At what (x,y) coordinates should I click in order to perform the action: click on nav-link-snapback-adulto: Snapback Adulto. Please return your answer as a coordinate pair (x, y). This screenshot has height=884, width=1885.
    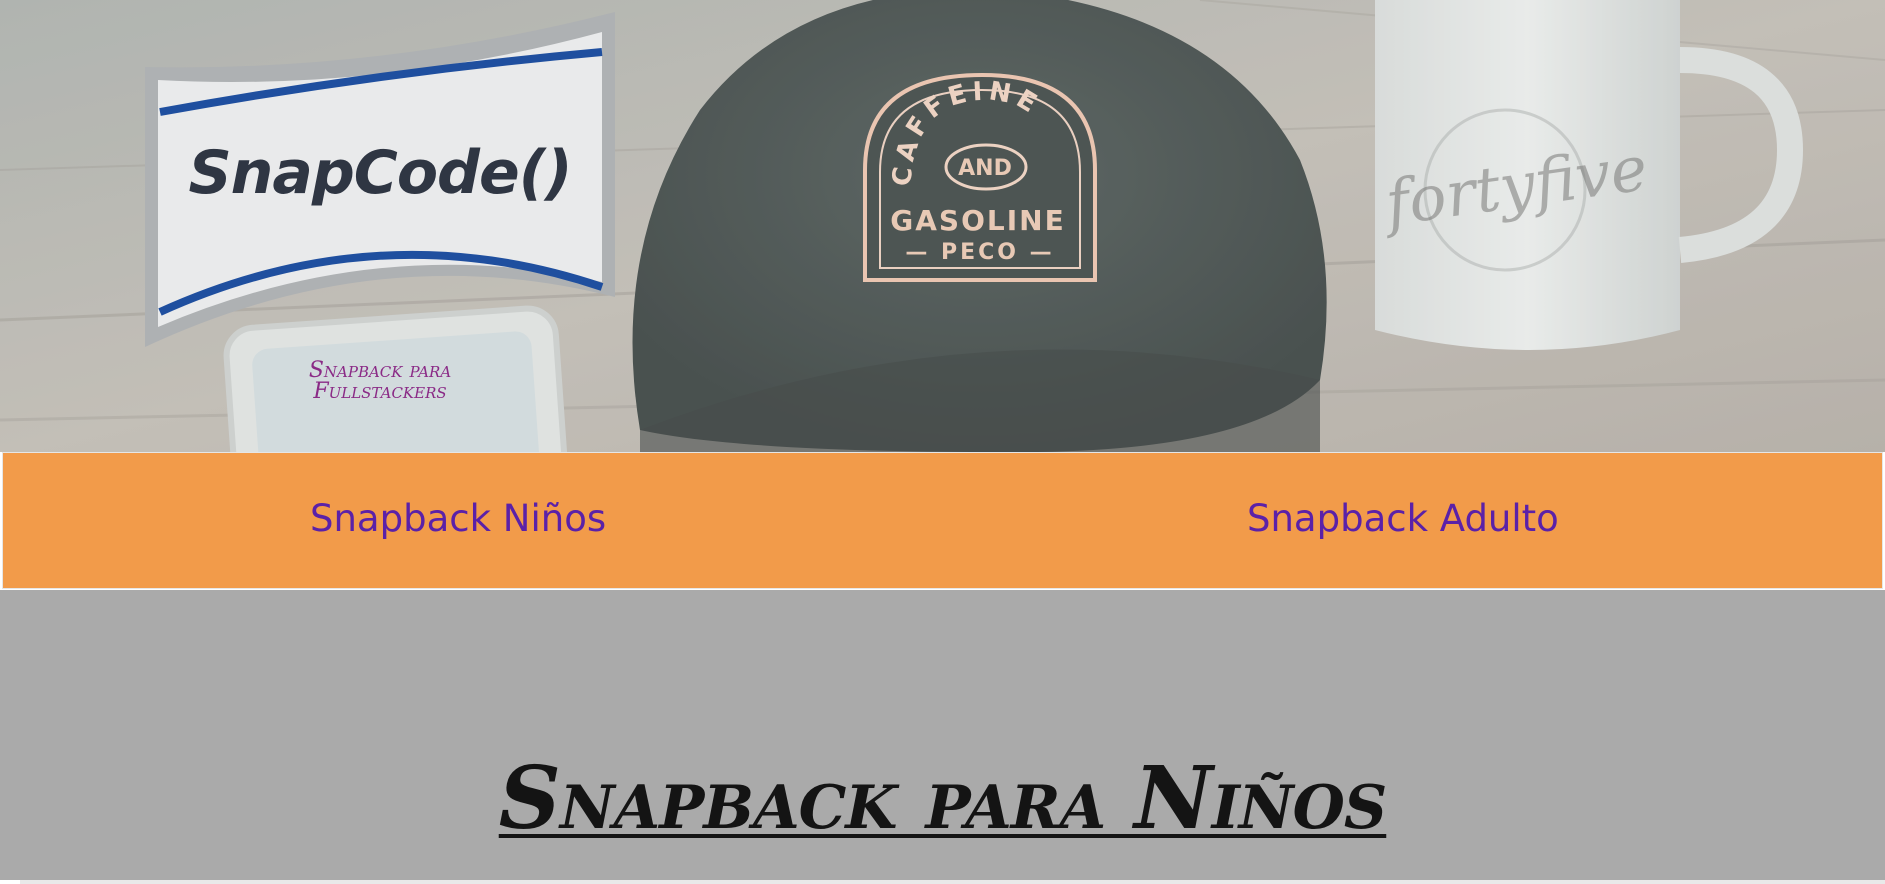
    Looking at the image, I should click on (1403, 518).